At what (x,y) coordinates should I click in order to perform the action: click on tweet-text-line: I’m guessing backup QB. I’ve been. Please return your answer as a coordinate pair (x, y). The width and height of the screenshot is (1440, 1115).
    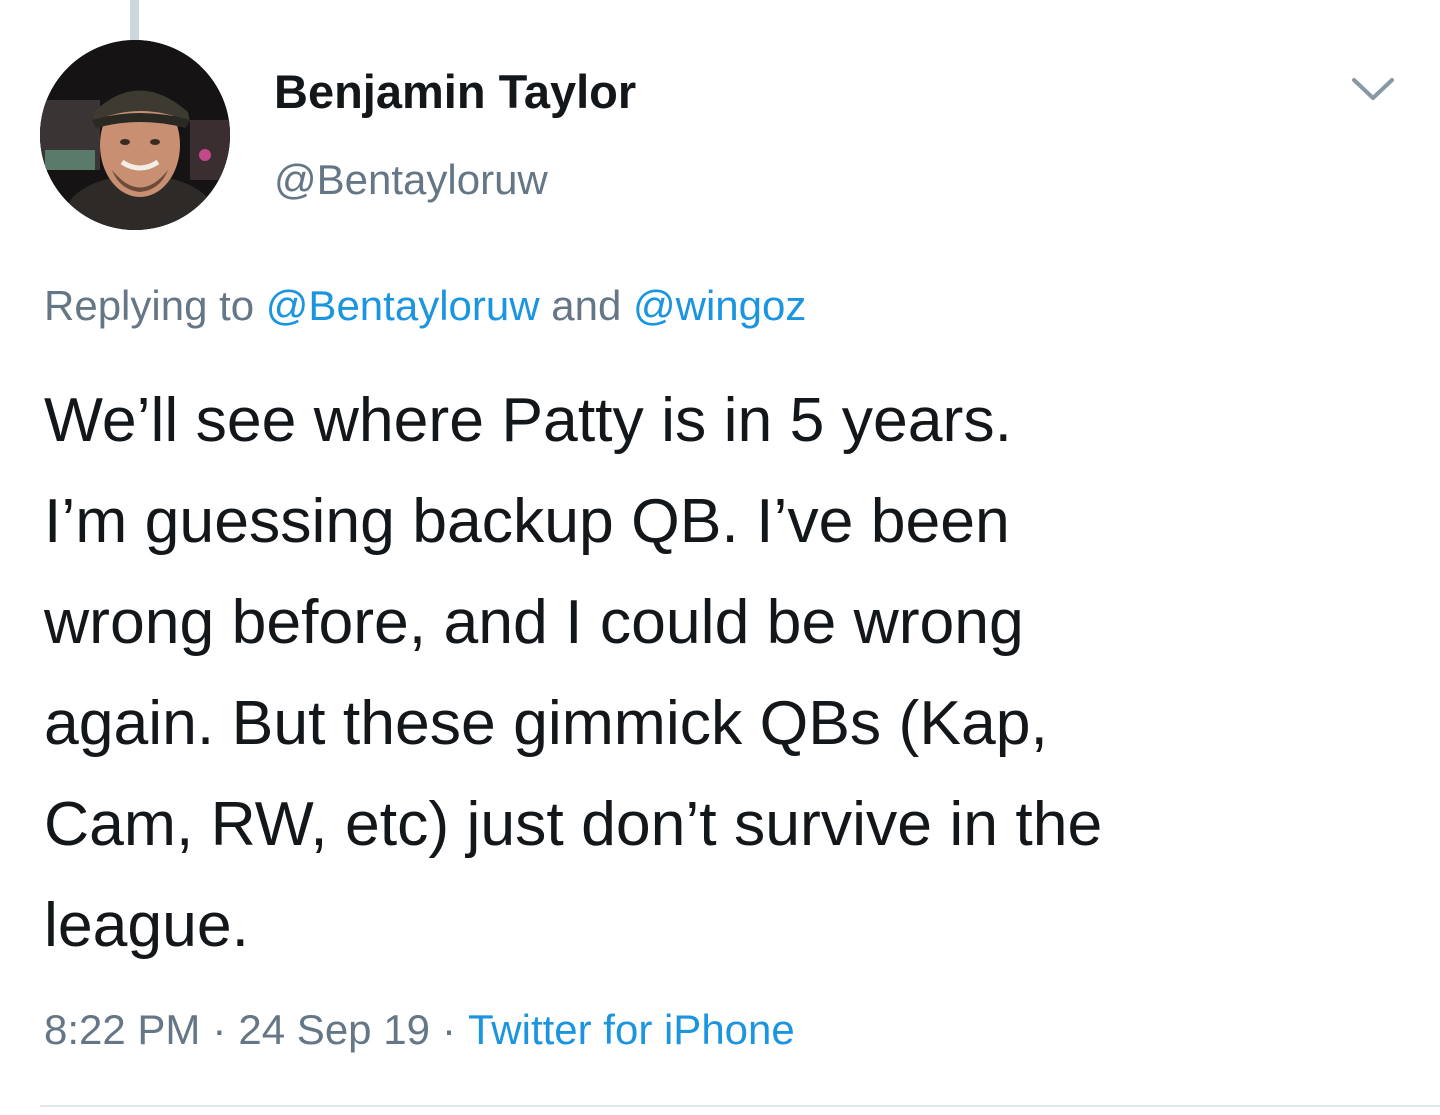
    Looking at the image, I should click on (527, 521).